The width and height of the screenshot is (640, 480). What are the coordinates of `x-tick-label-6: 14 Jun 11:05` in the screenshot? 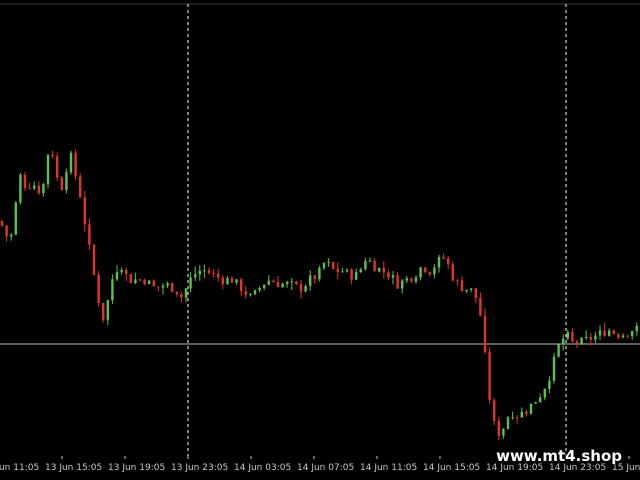 It's located at (388, 468).